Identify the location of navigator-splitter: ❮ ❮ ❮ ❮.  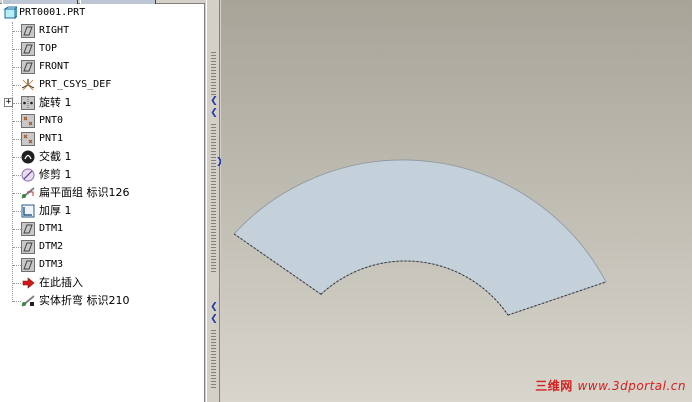
(213, 201).